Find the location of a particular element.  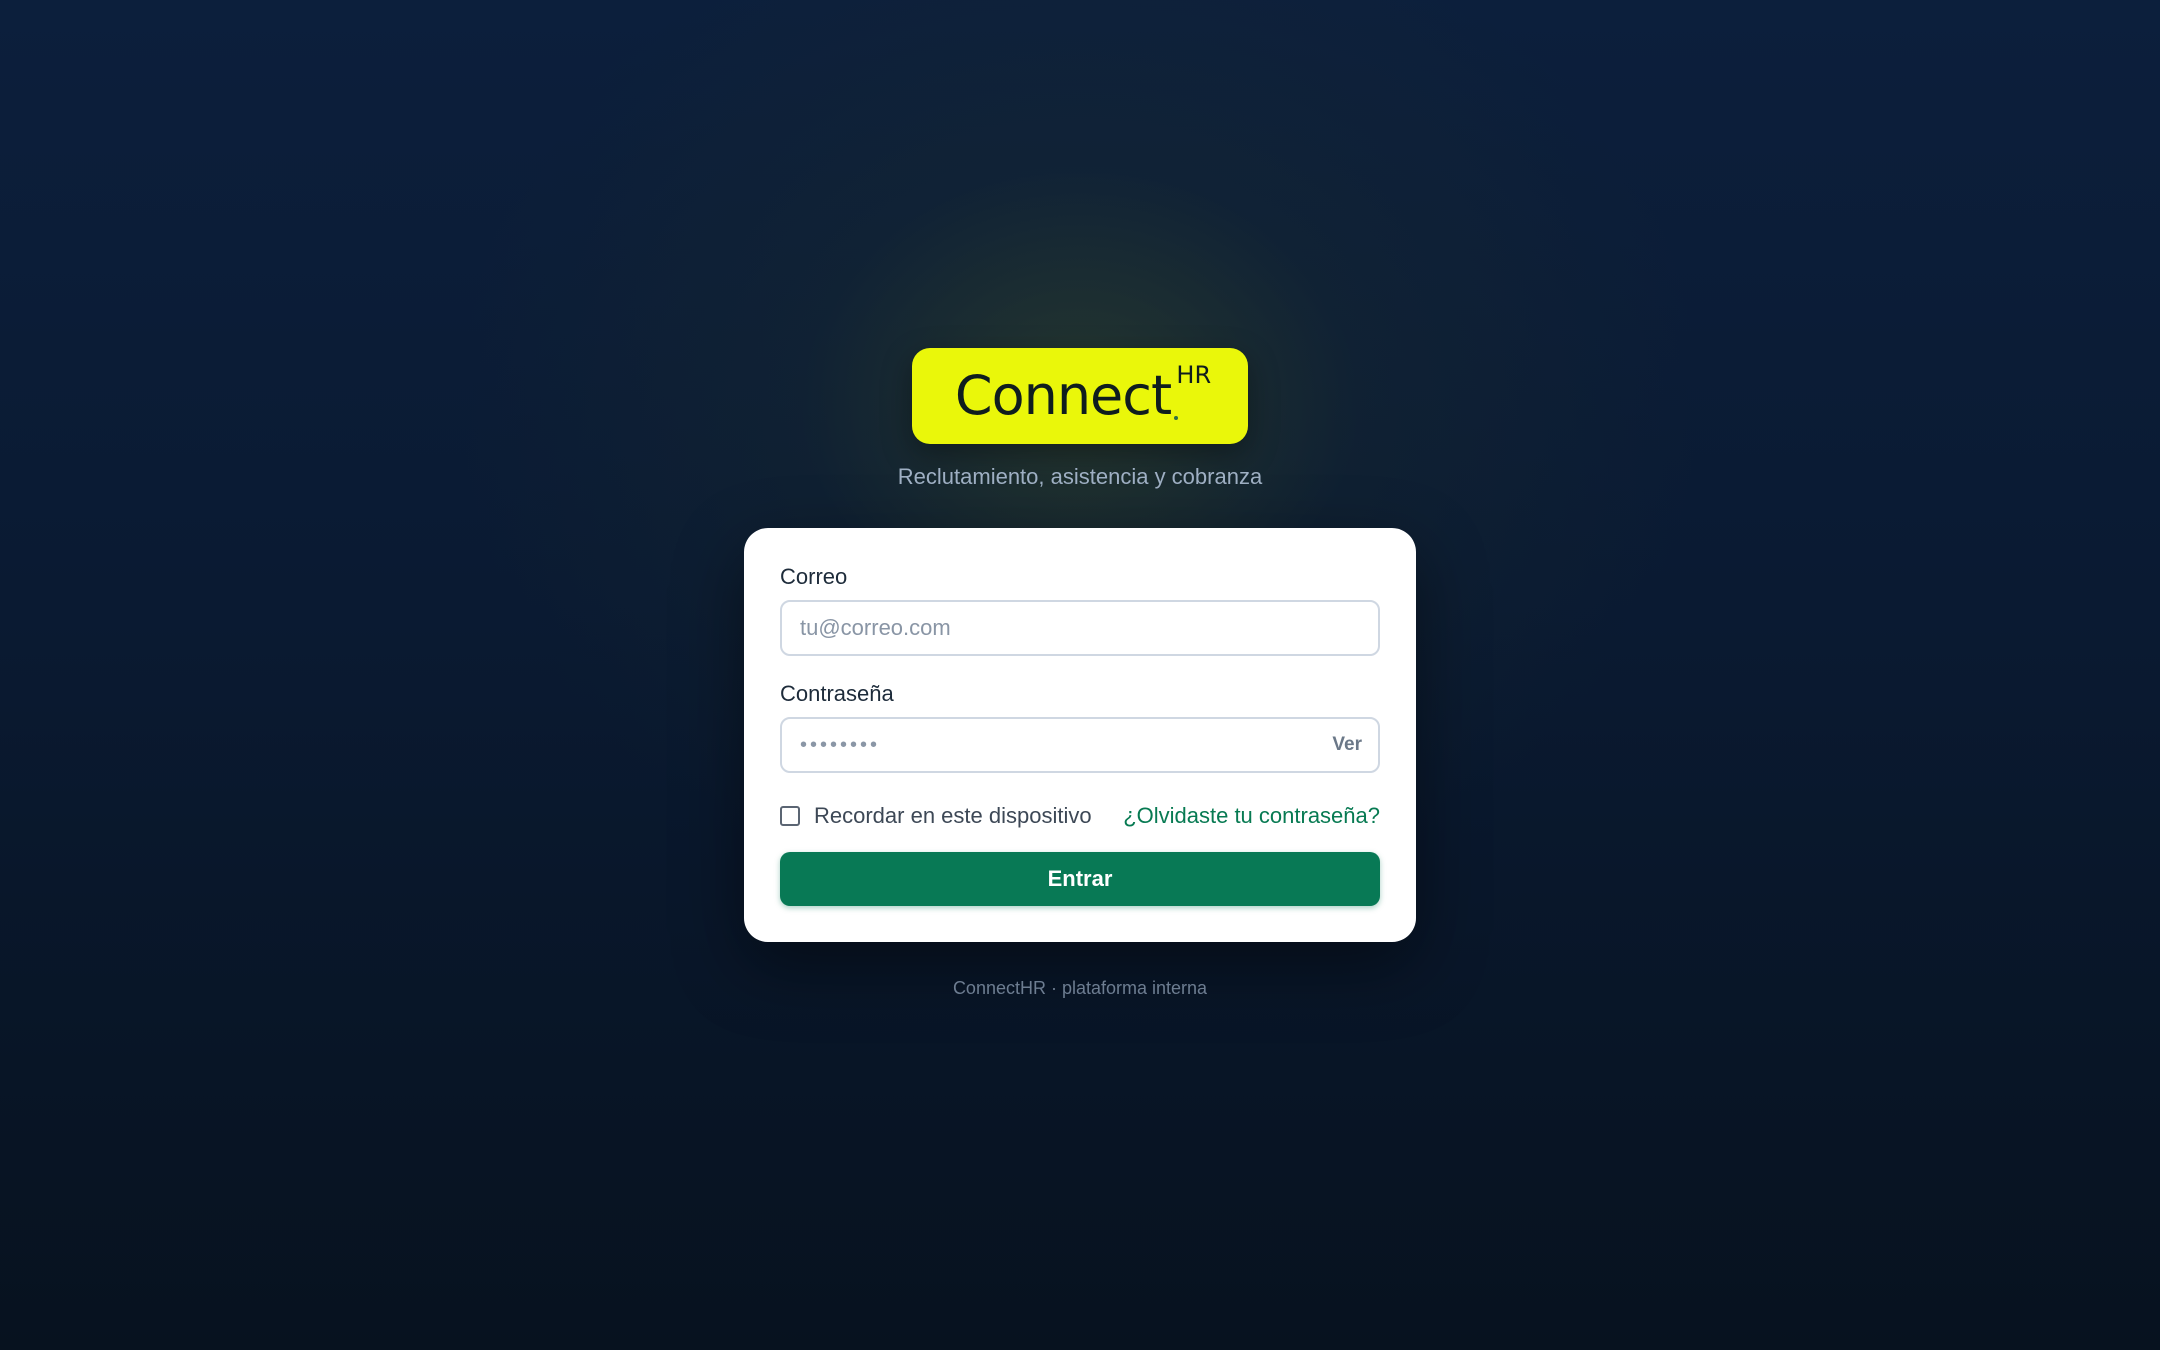

brand-logo: Connect HR is located at coordinates (1080, 396).